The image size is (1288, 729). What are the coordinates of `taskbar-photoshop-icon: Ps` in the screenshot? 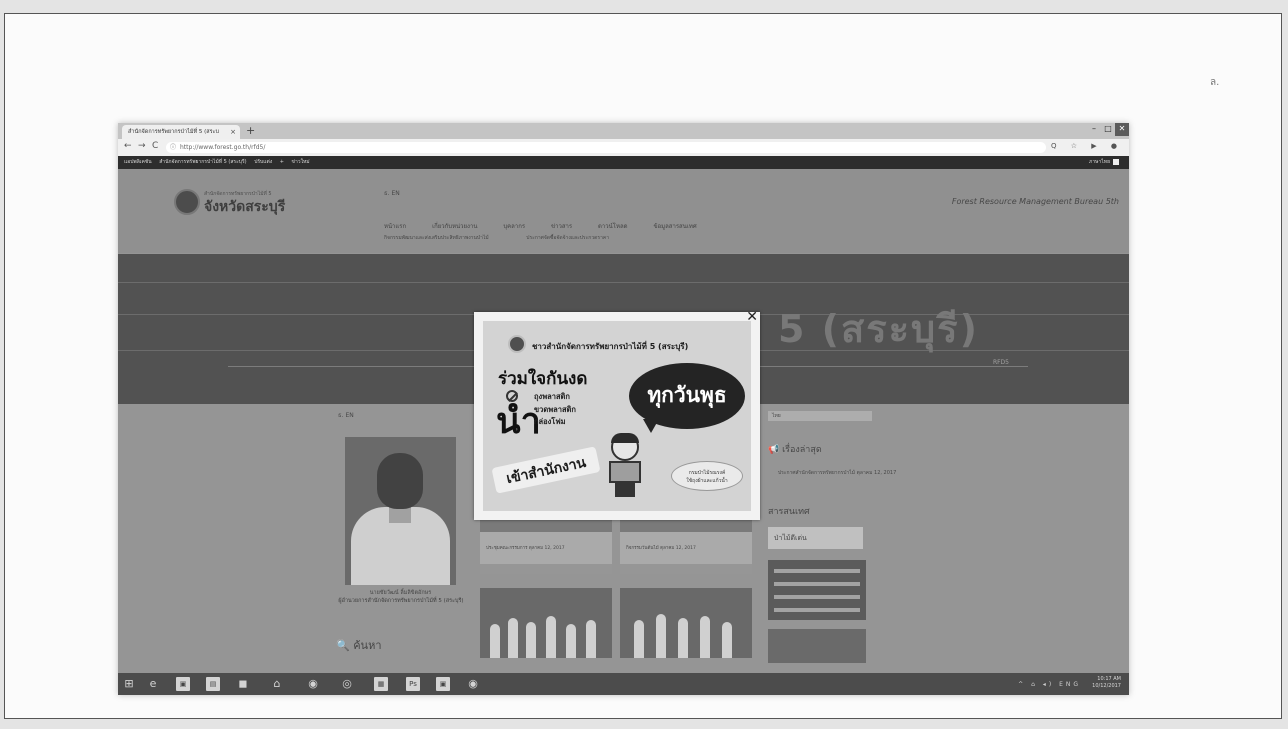 It's located at (413, 684).